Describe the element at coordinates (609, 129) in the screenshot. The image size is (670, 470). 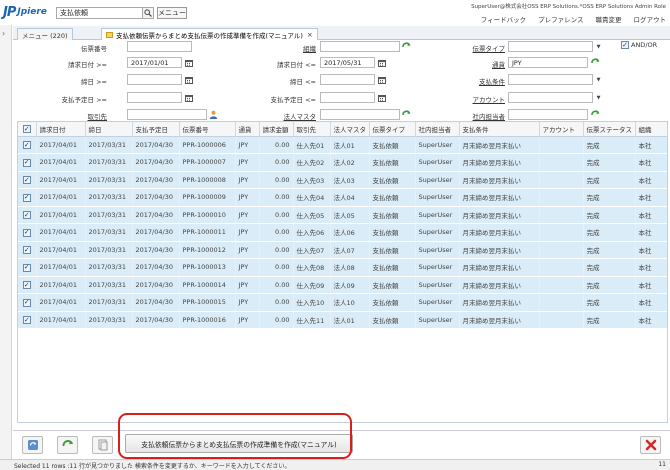
I see `column-header: 伝票ステータス` at that location.